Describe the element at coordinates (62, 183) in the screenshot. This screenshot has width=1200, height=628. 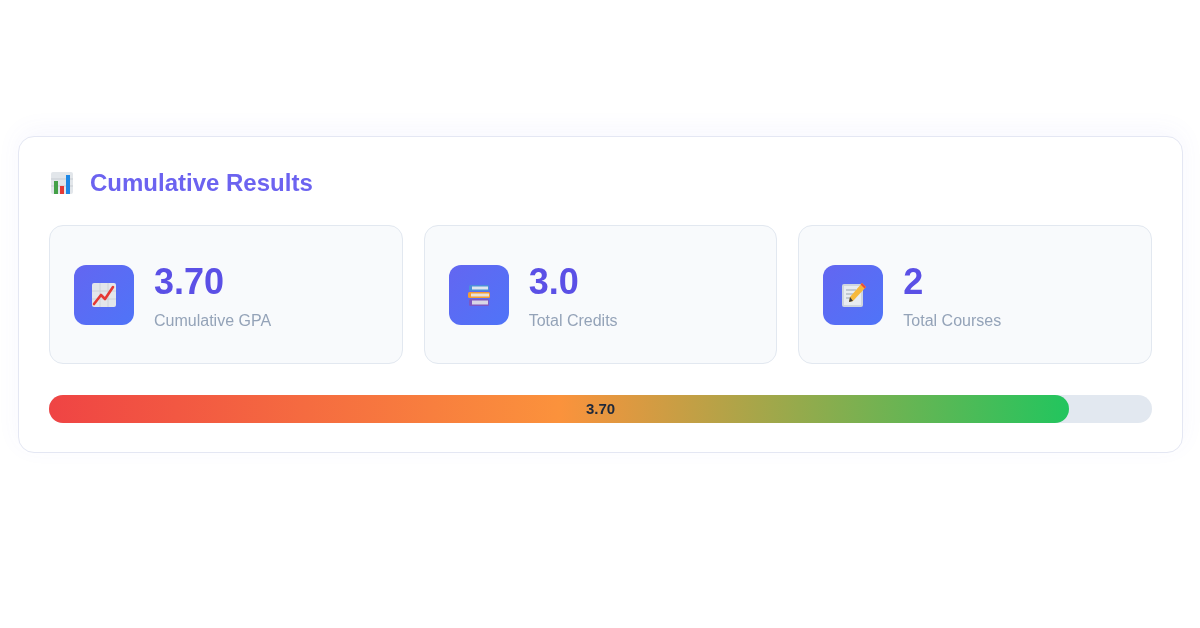
I see `bar-chart-icon` at that location.